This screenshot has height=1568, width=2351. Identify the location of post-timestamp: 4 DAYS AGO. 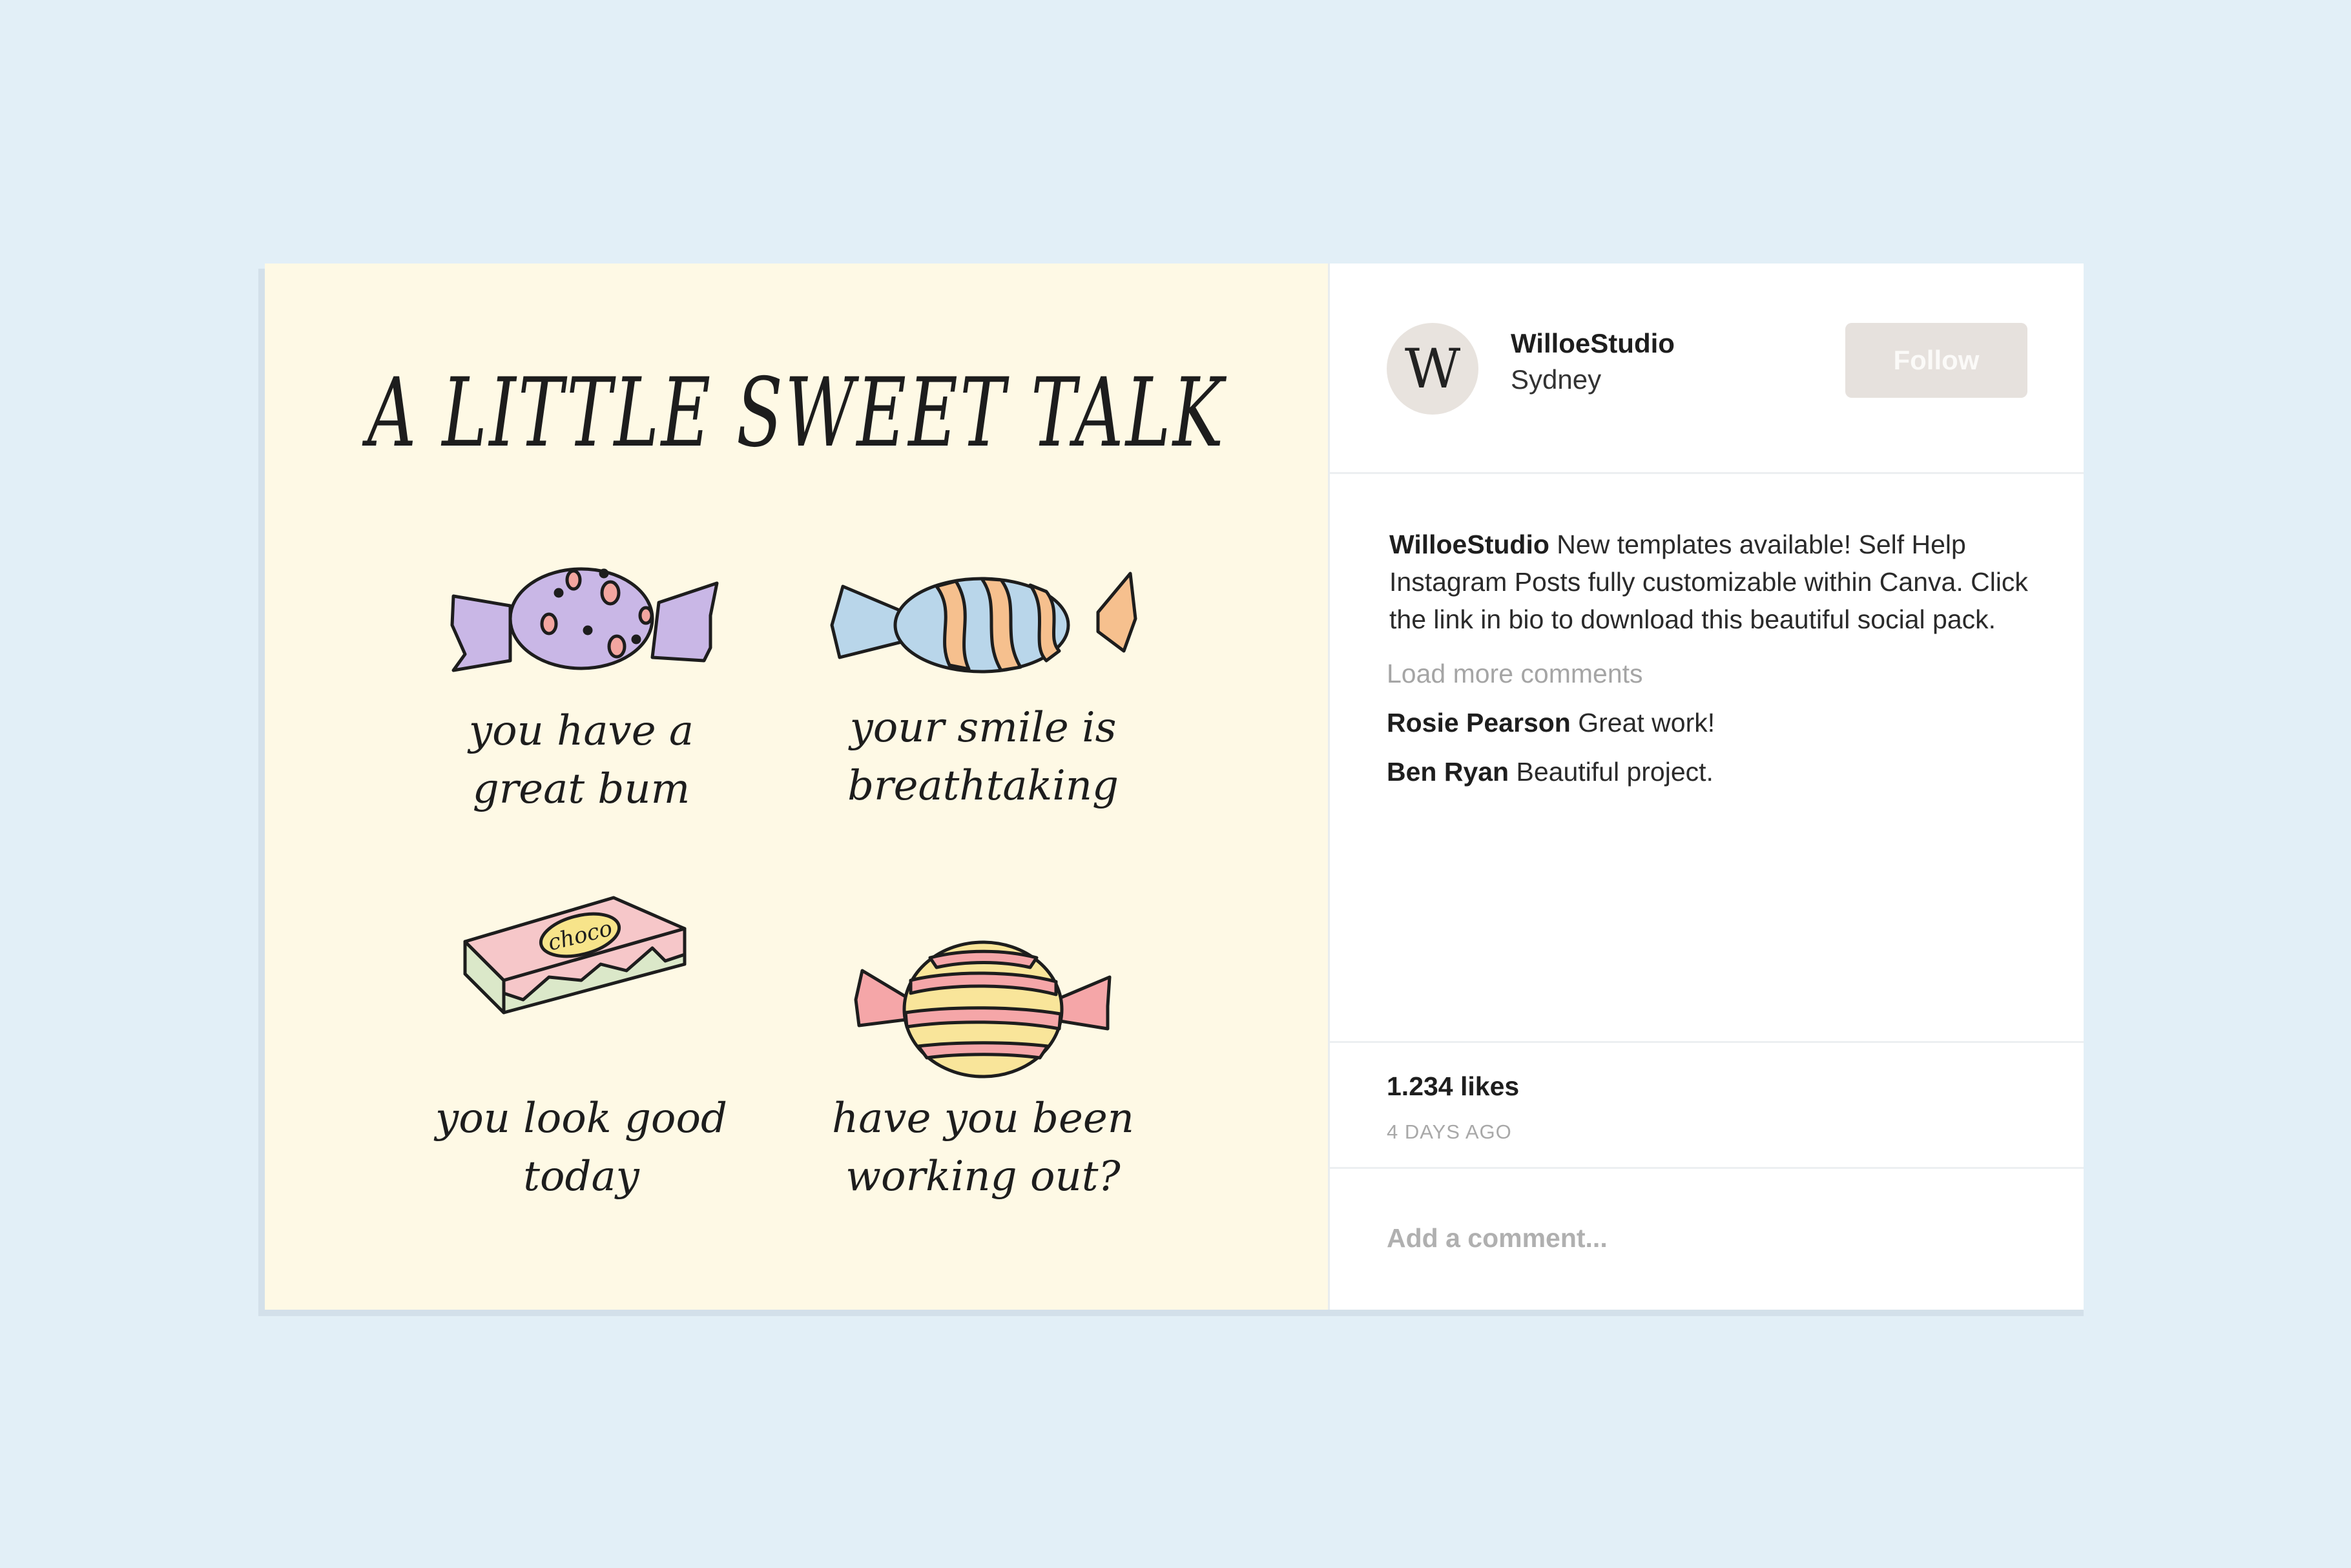
(1450, 1131).